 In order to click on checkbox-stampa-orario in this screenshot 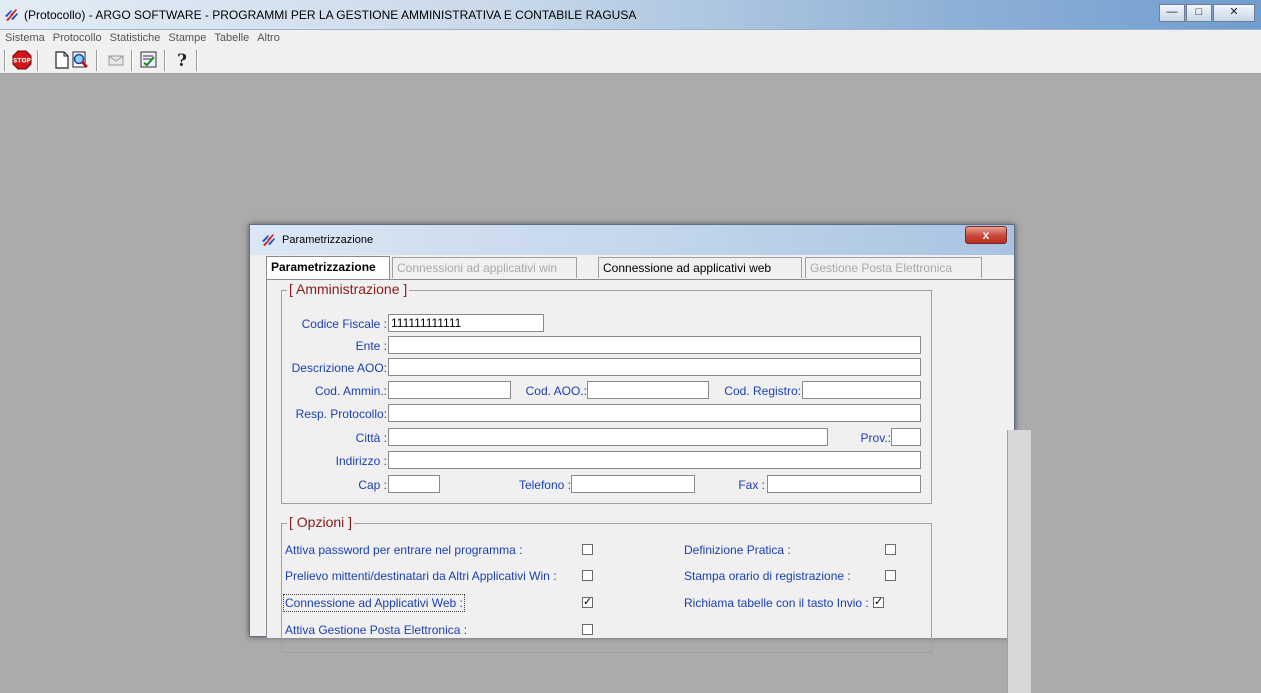, I will do `click(890, 575)`.